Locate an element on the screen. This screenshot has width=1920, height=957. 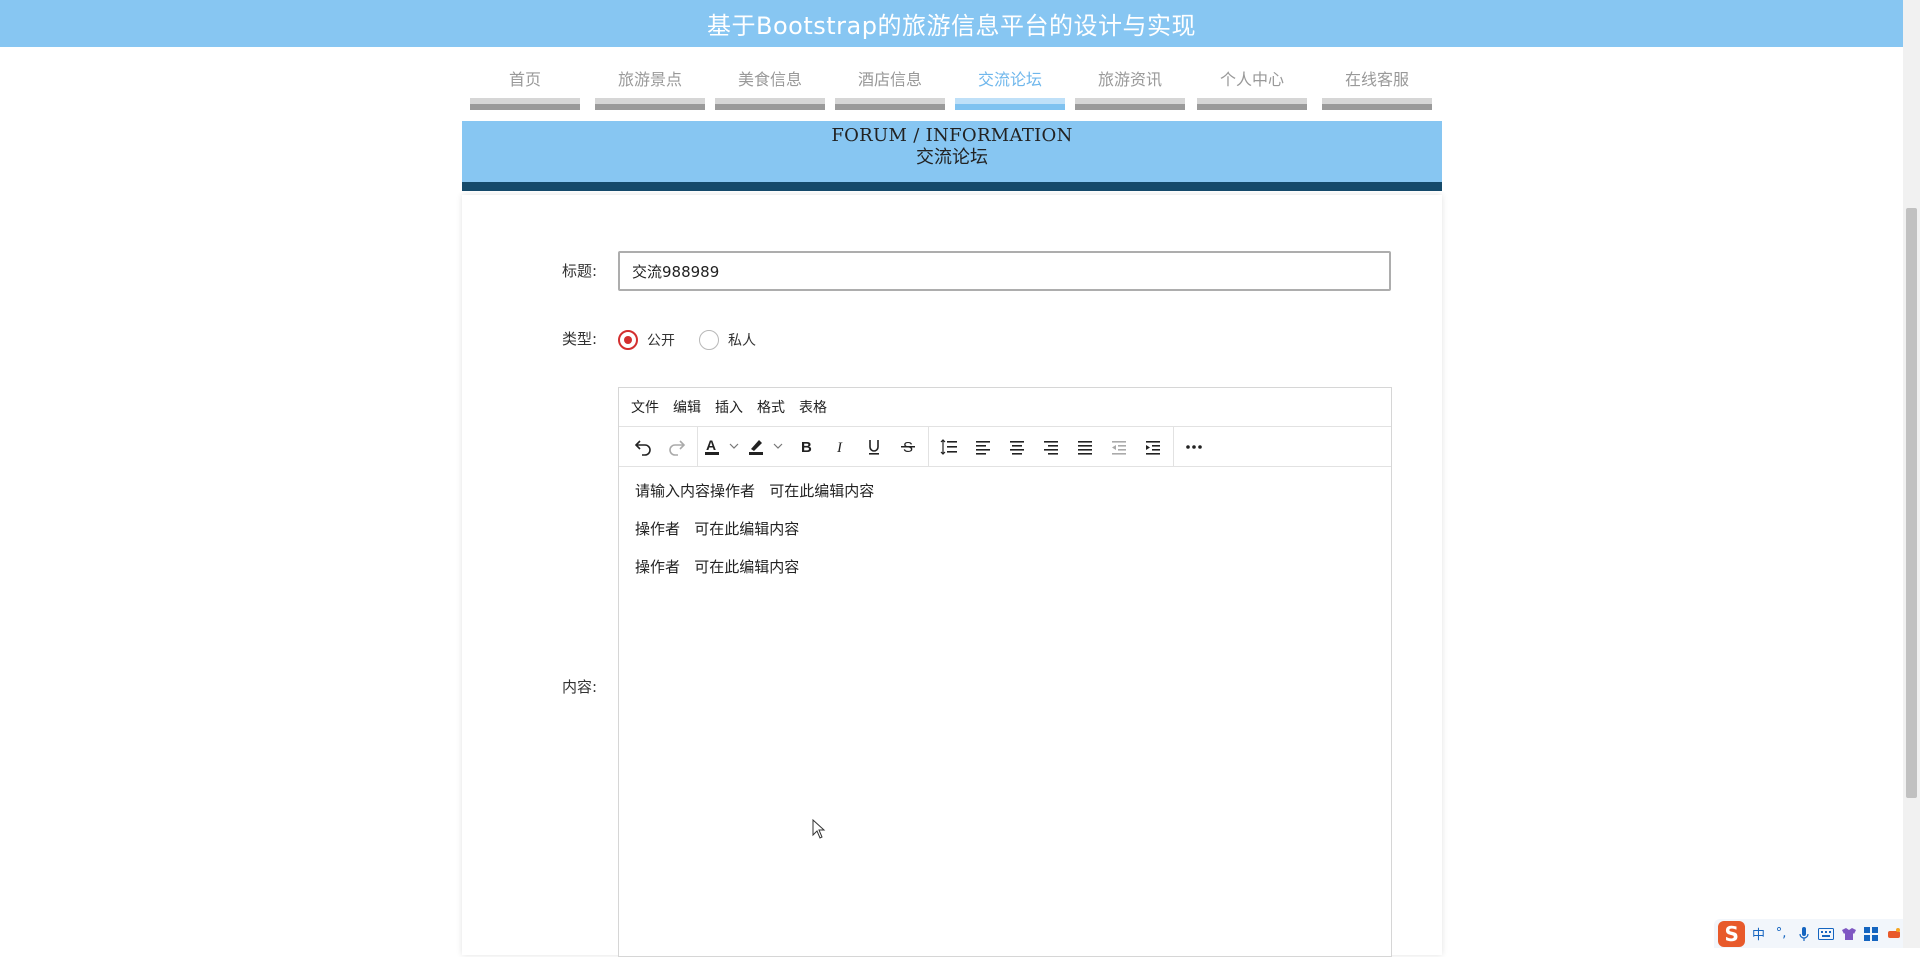
ime-toolbar: S 中 °, is located at coordinates (1808, 933).